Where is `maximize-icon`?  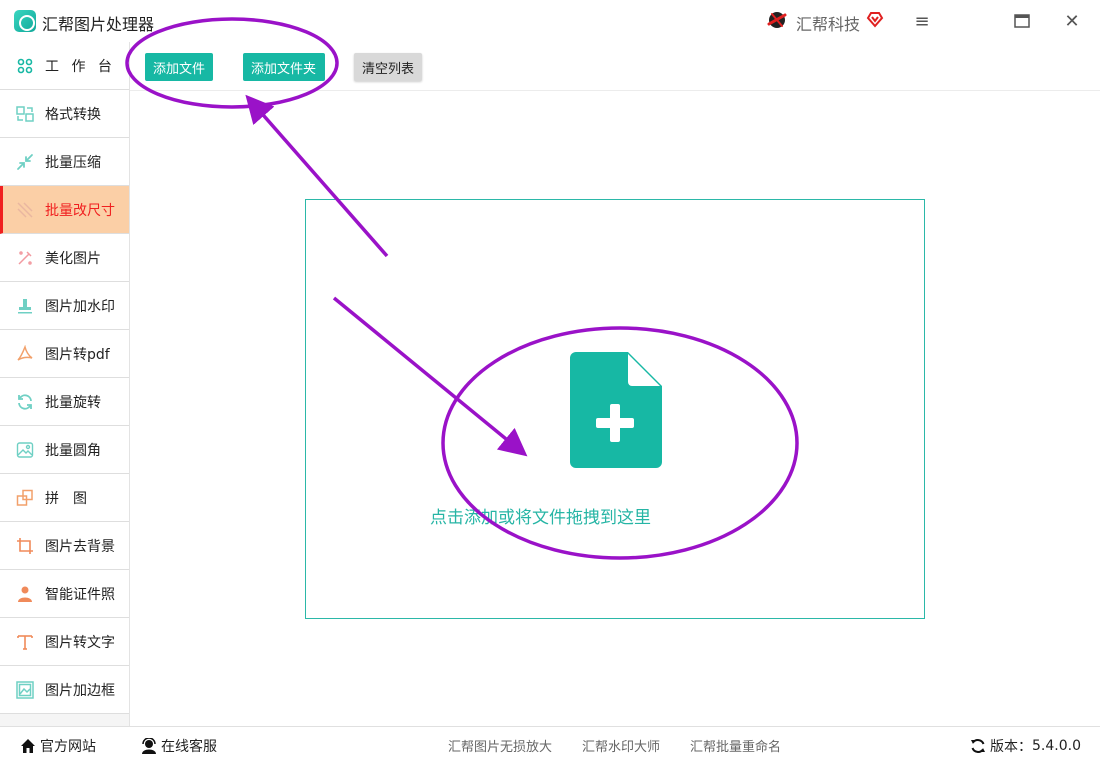
maximize-icon is located at coordinates (1022, 21).